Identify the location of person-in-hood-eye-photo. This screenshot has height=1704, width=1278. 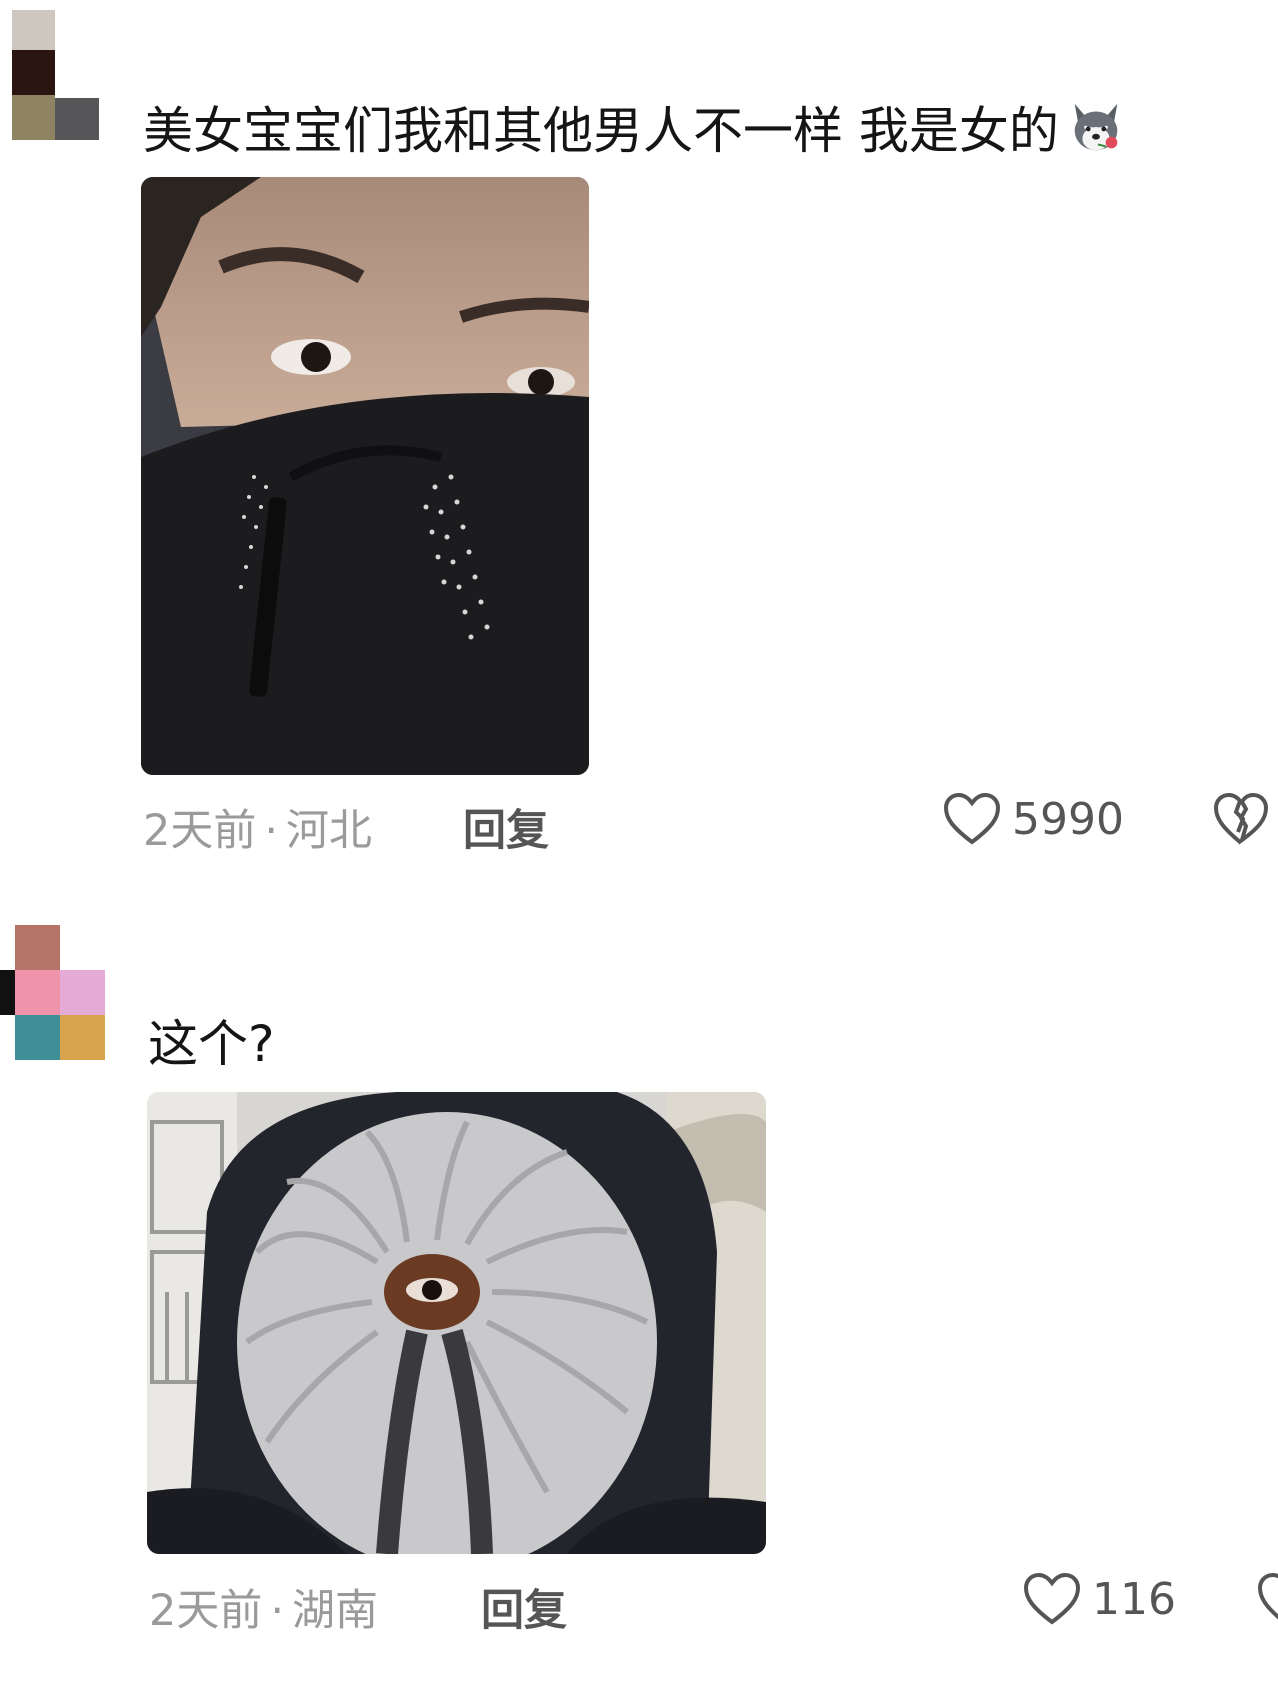
(456, 1323).